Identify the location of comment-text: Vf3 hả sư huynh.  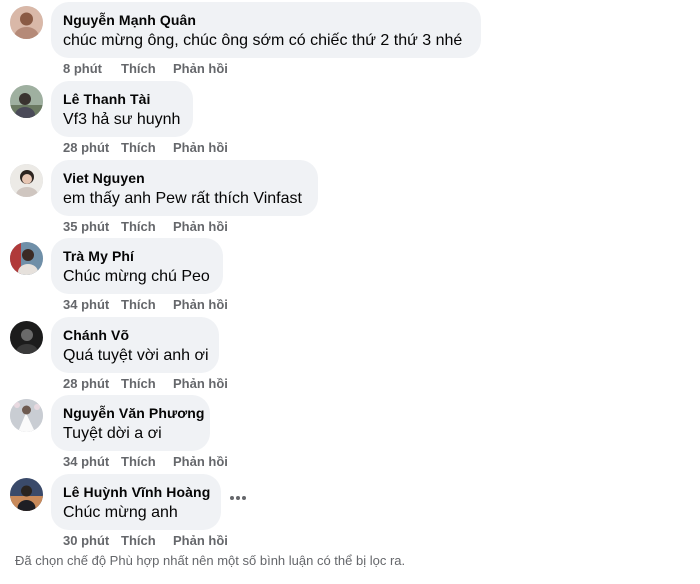
(122, 119).